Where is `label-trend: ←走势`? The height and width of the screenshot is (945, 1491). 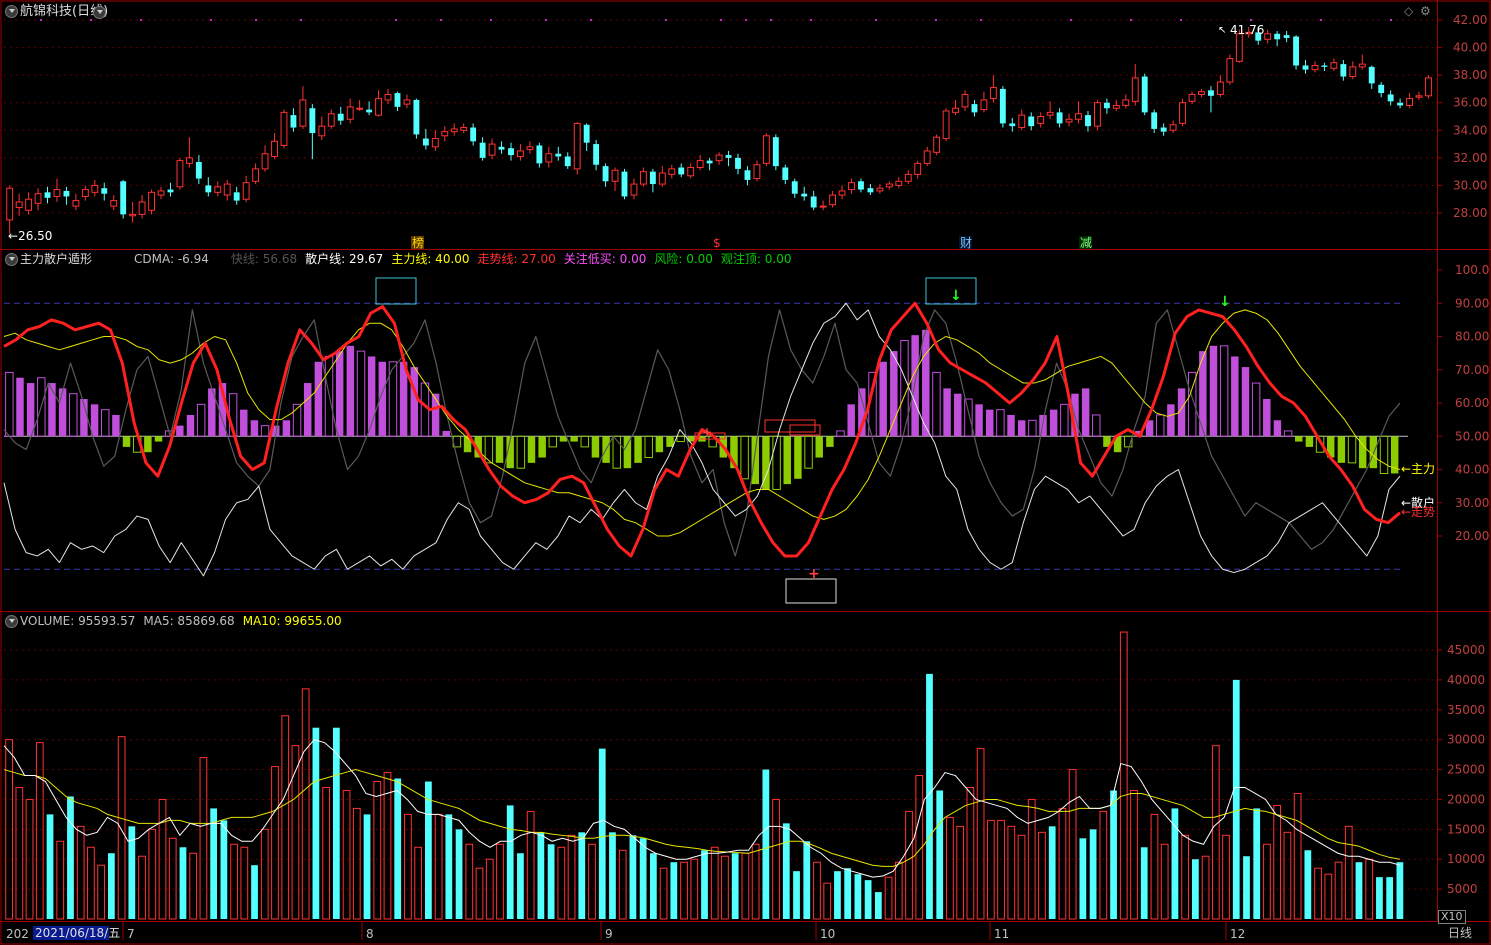
label-trend: ←走势 is located at coordinates (1418, 512).